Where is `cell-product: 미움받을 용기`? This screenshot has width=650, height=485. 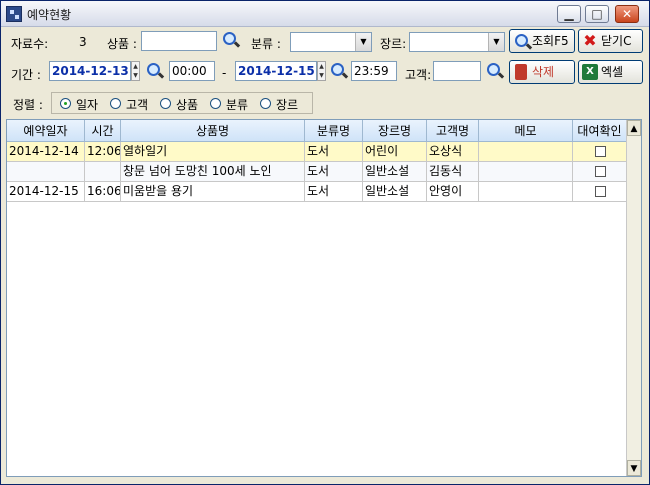 cell-product: 미움받을 용기 is located at coordinates (213, 192).